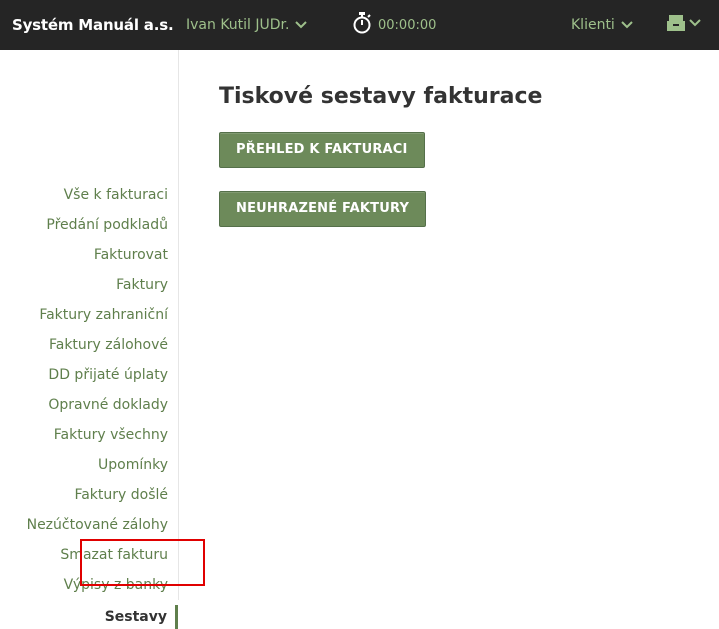 The height and width of the screenshot is (629, 719). What do you see at coordinates (97, 435) in the screenshot?
I see `sidebar-item-faktury-vsechny: Faktury všechny` at bounding box center [97, 435].